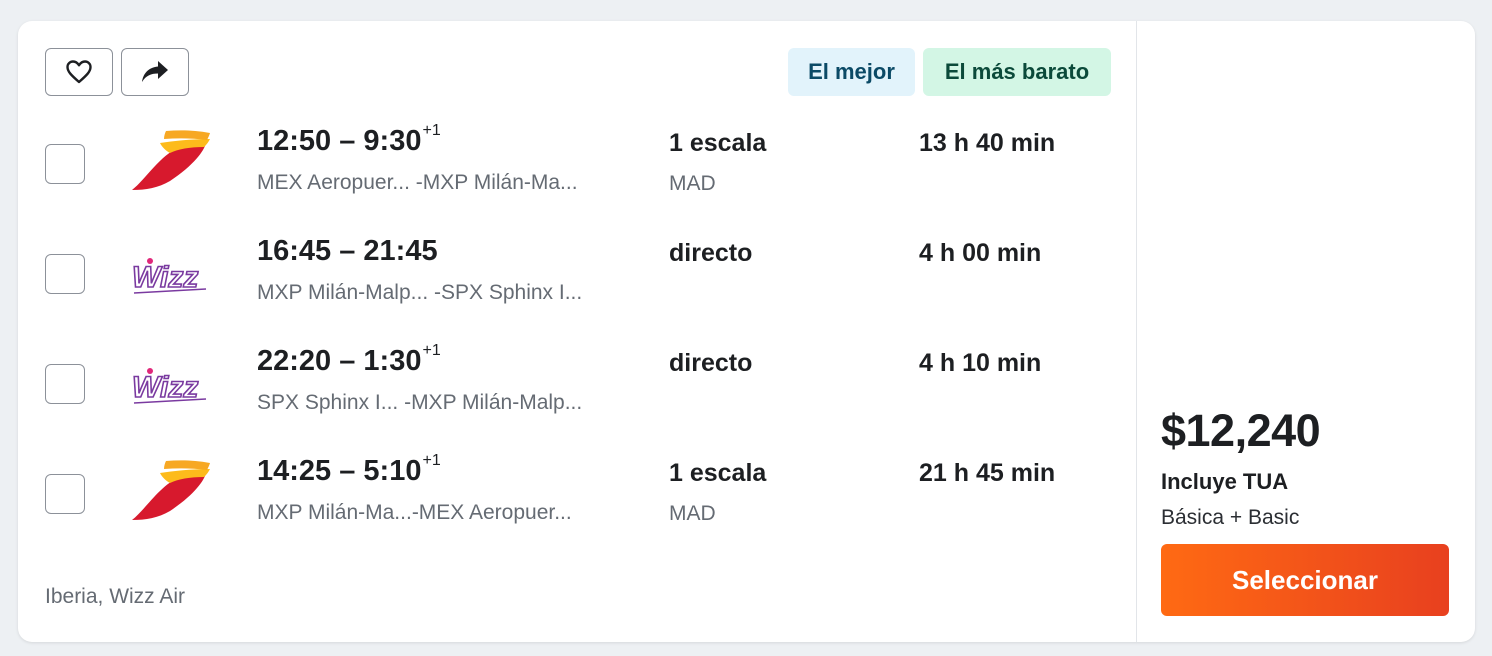 The image size is (1492, 656). What do you see at coordinates (987, 143) in the screenshot?
I see `flight-duration: 13 h 40 min` at bounding box center [987, 143].